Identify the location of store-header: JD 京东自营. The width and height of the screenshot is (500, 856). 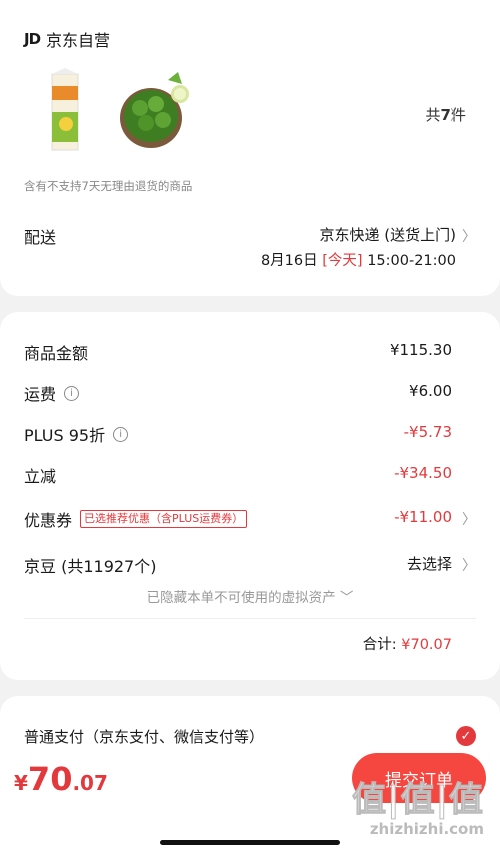
(67, 39).